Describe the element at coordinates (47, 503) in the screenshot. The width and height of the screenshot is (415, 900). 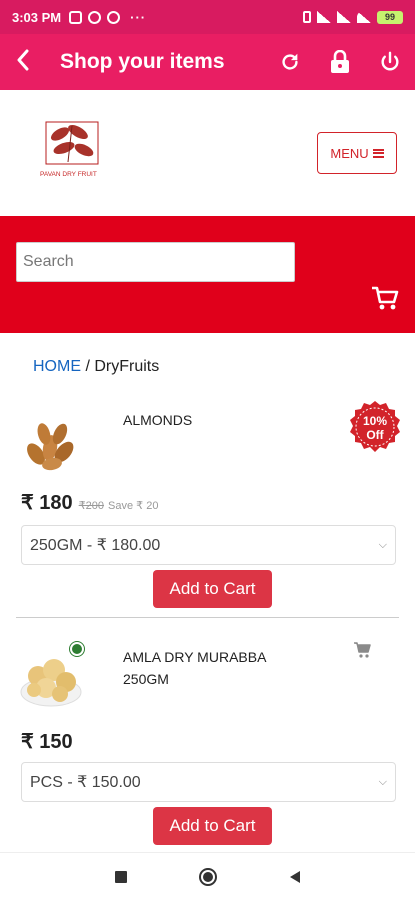
I see `price-value: ₹ 180` at that location.